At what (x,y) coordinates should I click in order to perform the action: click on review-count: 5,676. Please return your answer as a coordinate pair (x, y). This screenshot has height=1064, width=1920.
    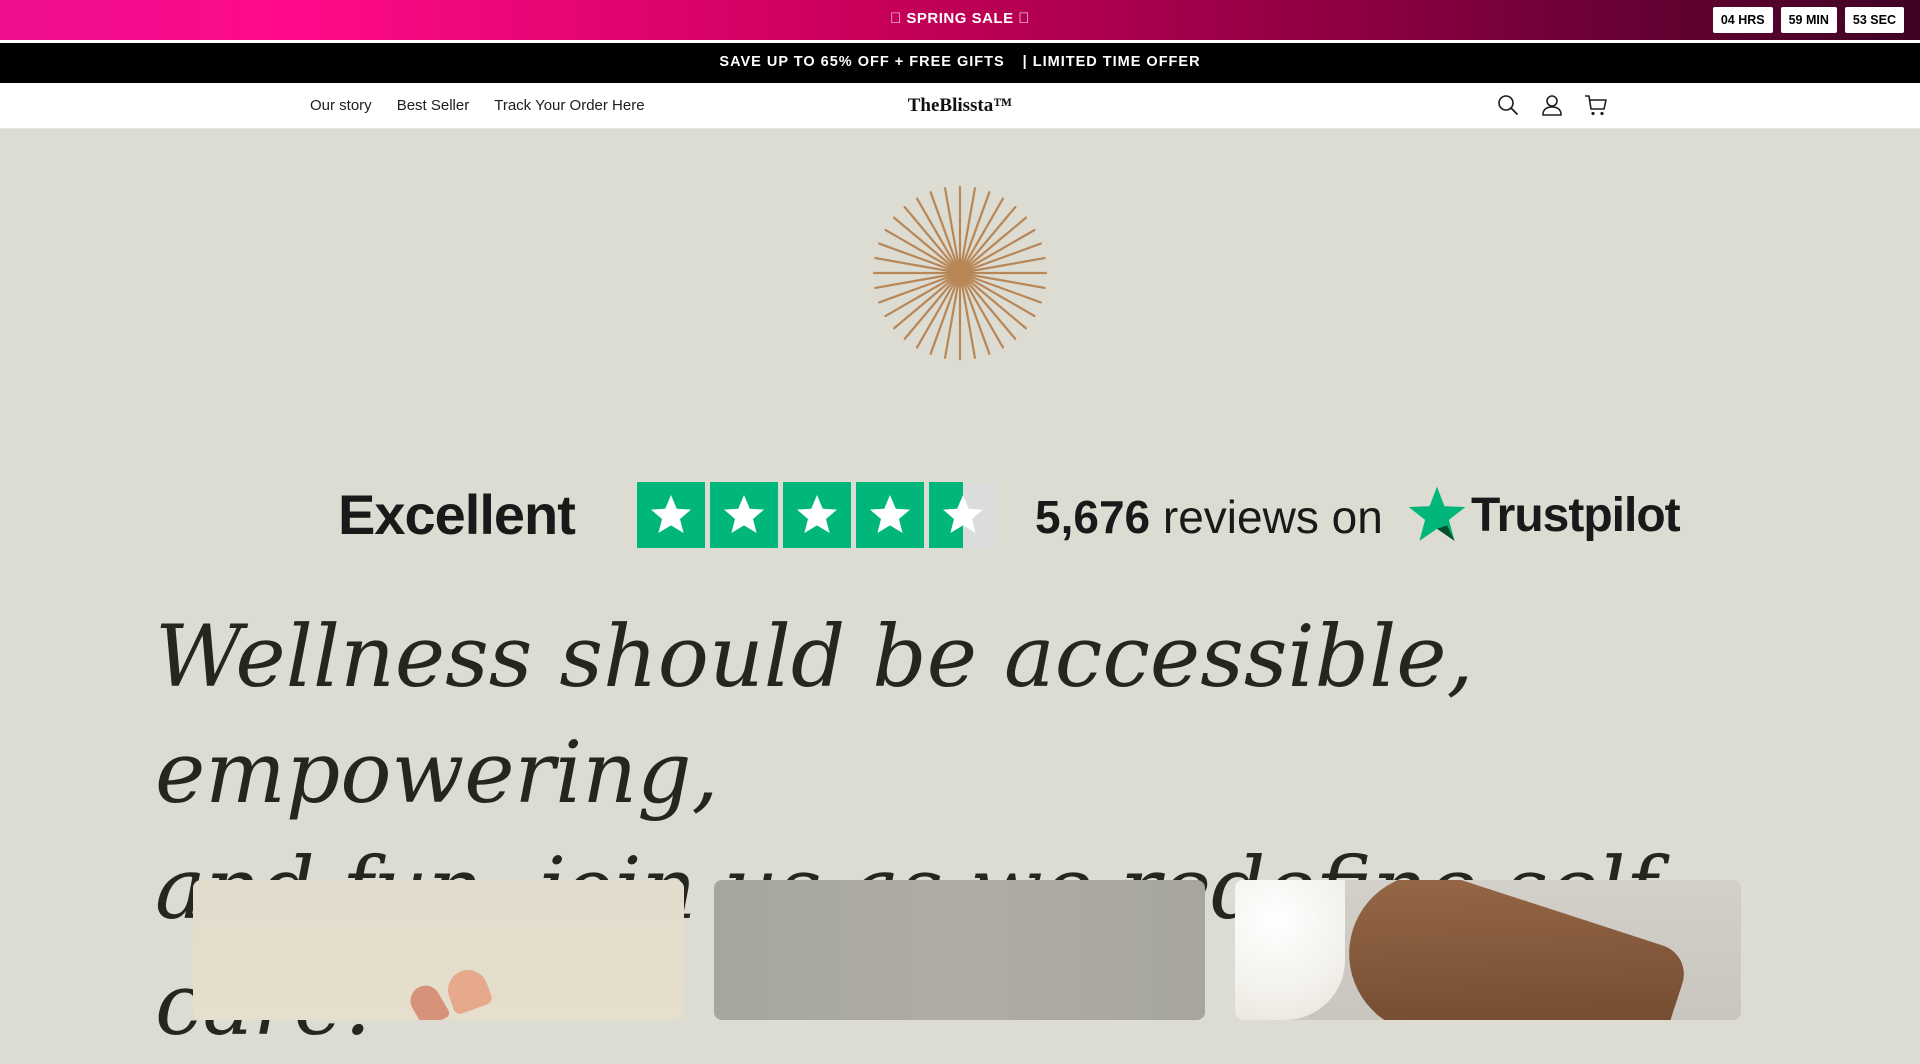
    Looking at the image, I should click on (1093, 517).